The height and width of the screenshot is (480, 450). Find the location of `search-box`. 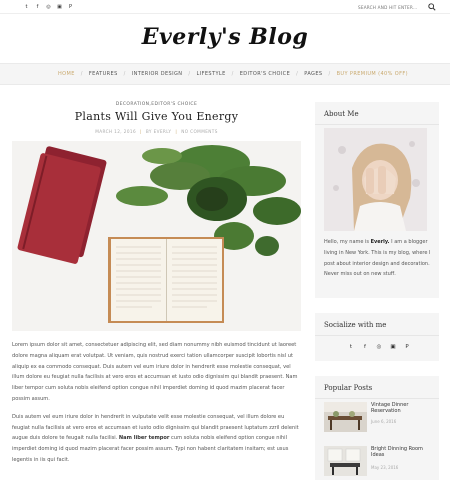

search-box is located at coordinates (397, 7).